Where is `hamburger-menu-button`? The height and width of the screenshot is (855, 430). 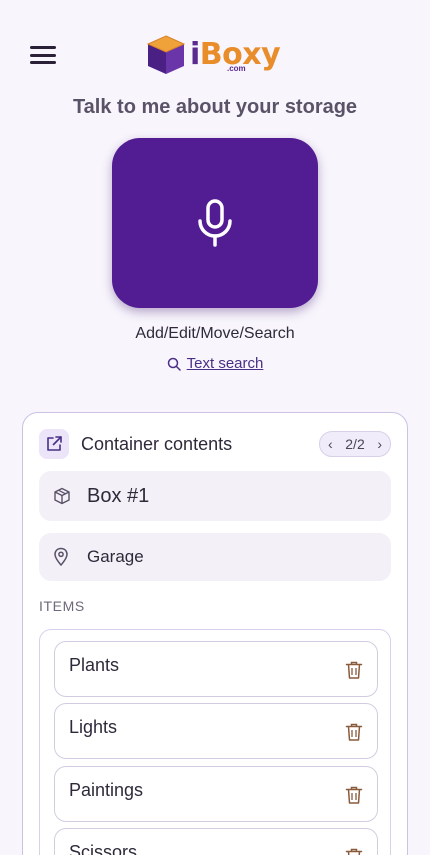
hamburger-menu-button is located at coordinates (43, 55).